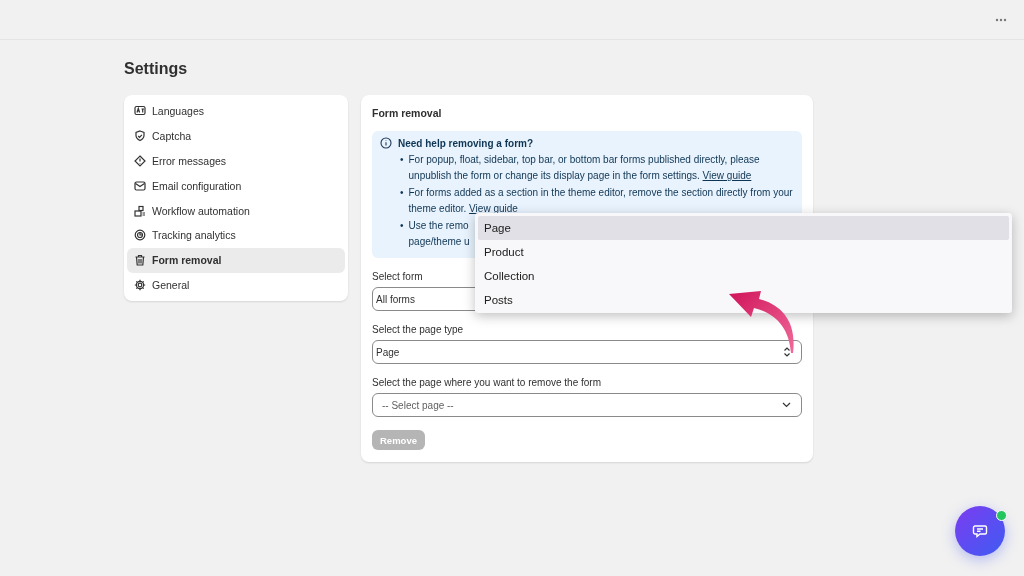 The image size is (1024, 576). Describe the element at coordinates (140, 111) in the screenshot. I see `translate-icon` at that location.